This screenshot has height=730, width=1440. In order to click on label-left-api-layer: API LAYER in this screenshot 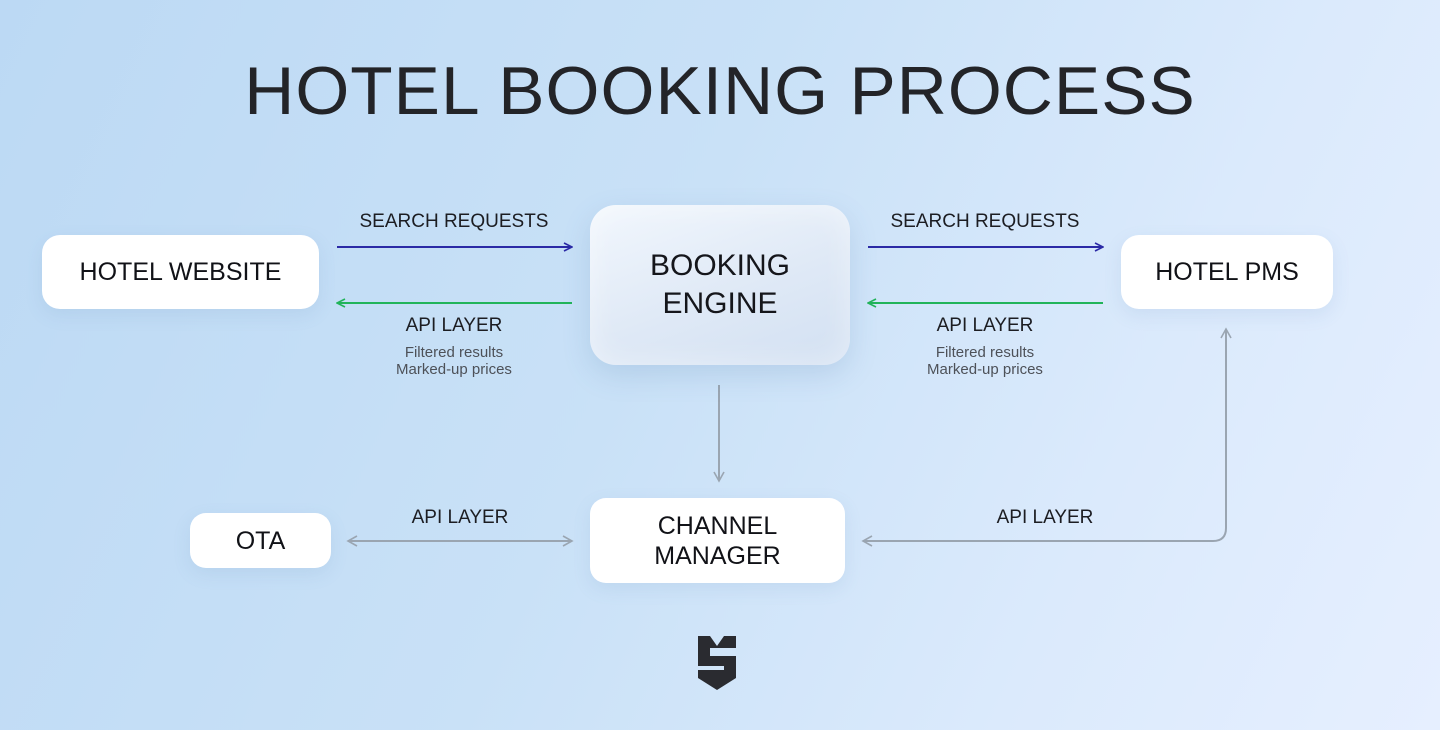, I will do `click(454, 325)`.